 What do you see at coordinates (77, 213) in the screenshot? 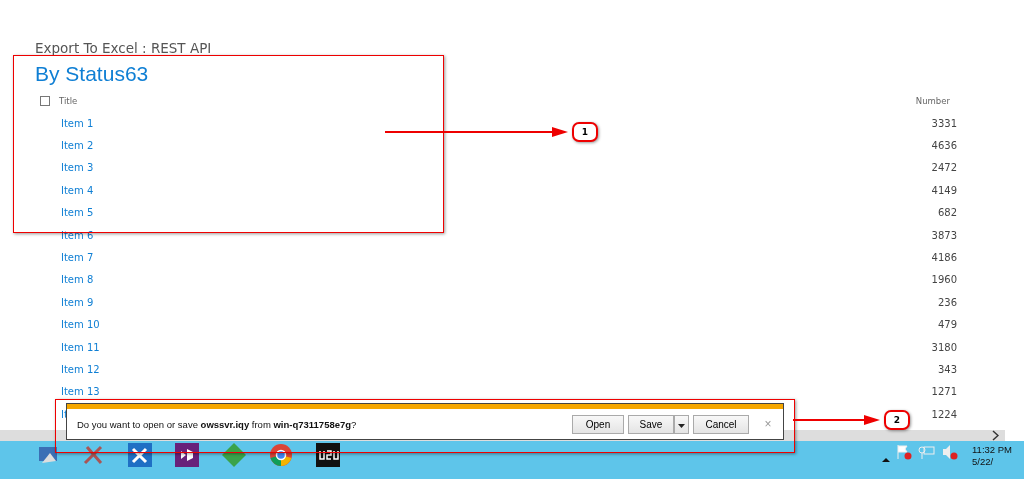
I see `item-link: Item 5` at bounding box center [77, 213].